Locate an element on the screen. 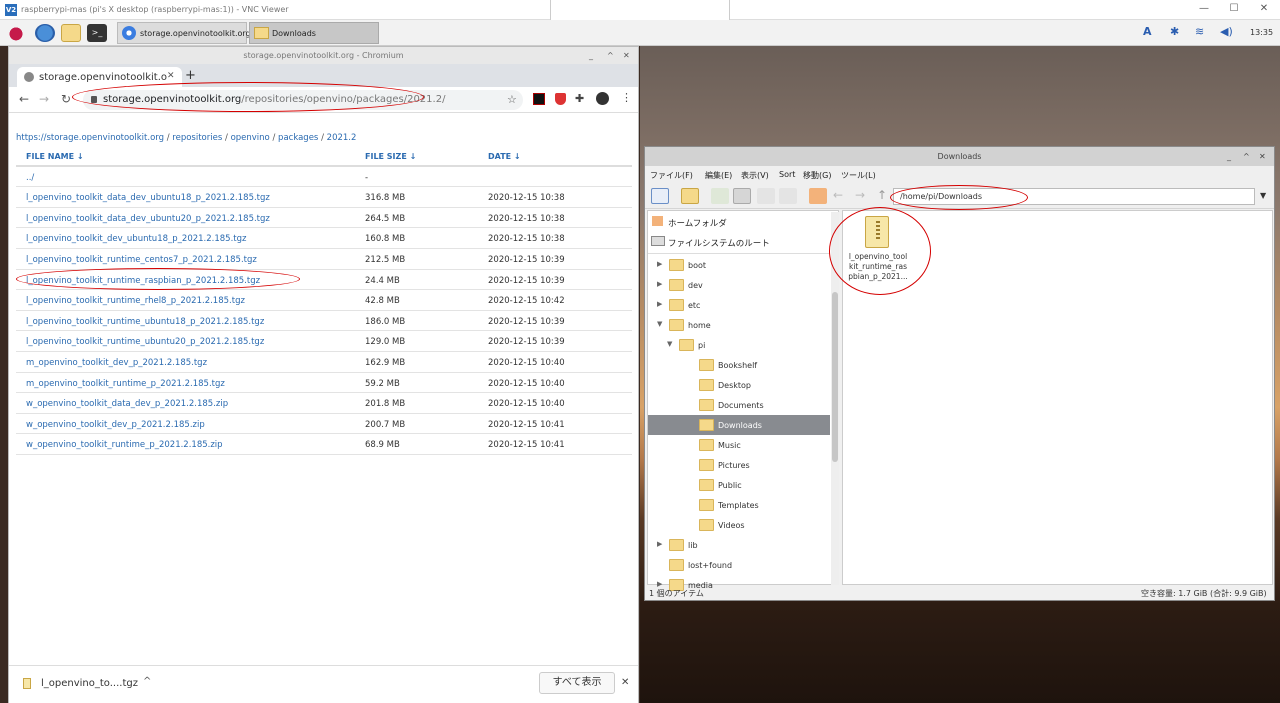 The height and width of the screenshot is (703, 1280). new-tab-button: + is located at coordinates (190, 75).